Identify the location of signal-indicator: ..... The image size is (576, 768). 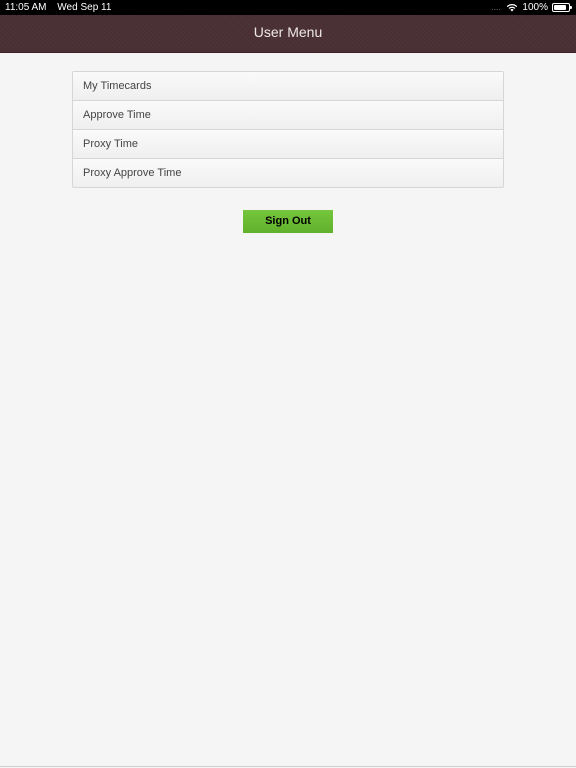
(496, 7).